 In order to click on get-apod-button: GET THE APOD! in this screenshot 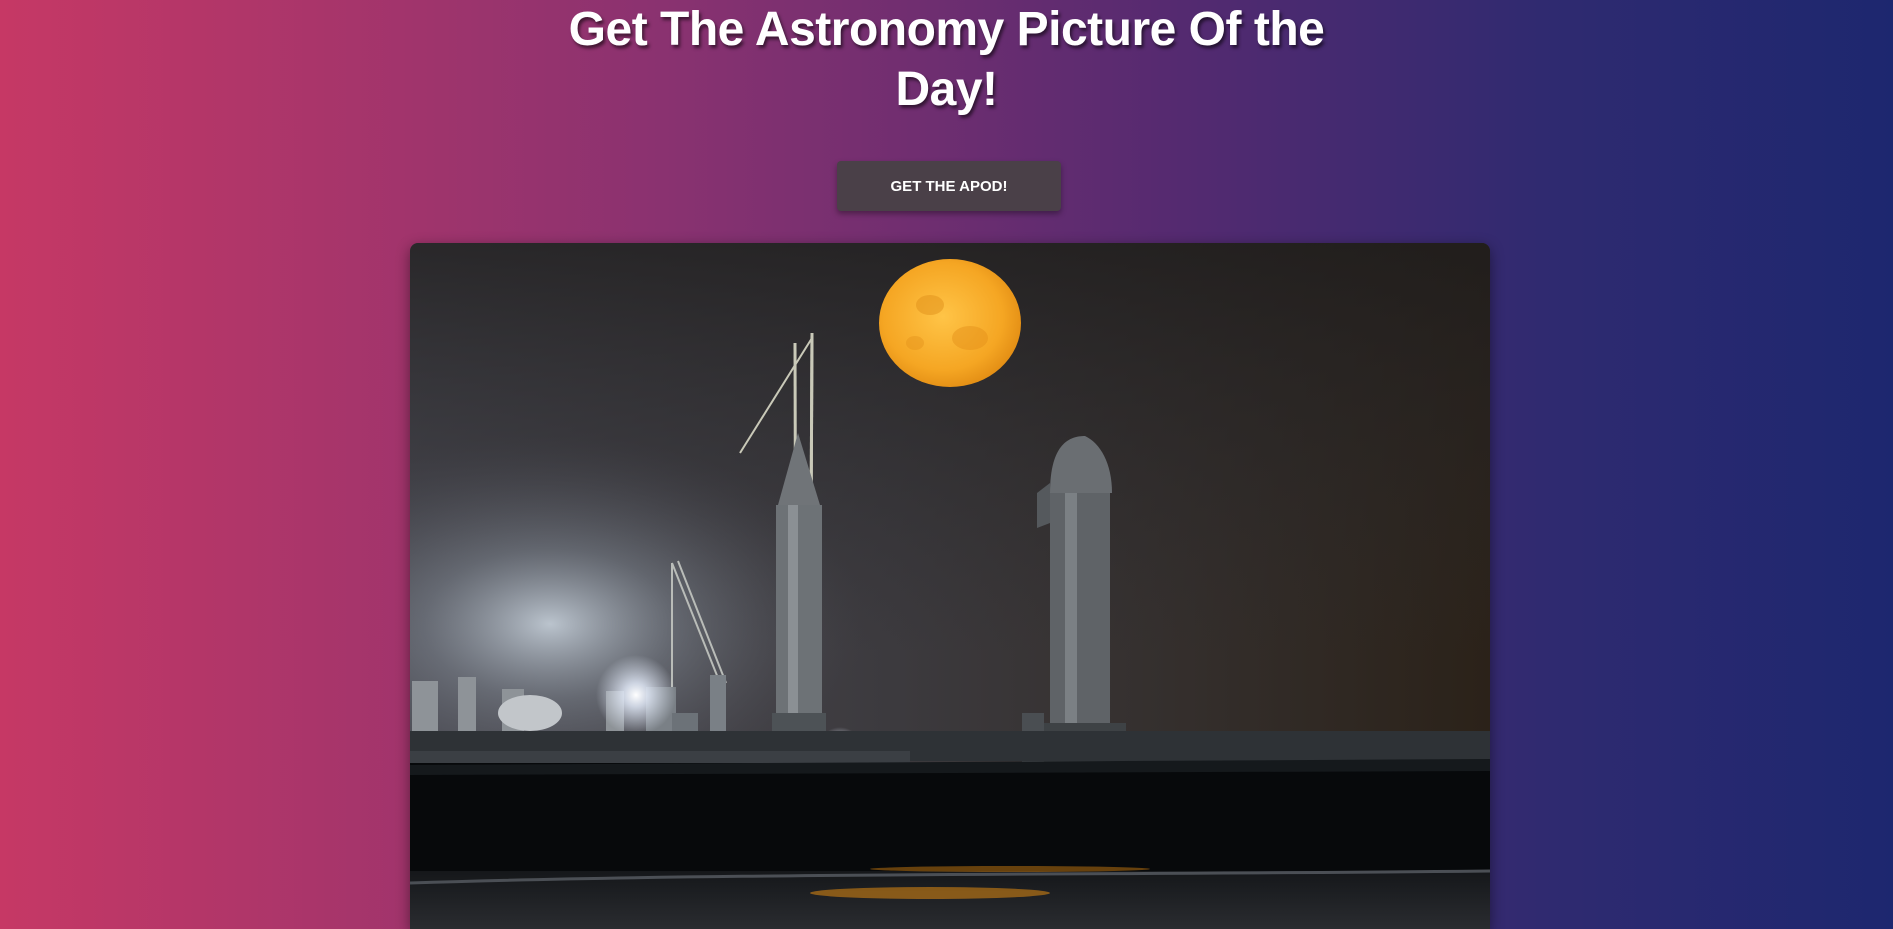, I will do `click(949, 186)`.